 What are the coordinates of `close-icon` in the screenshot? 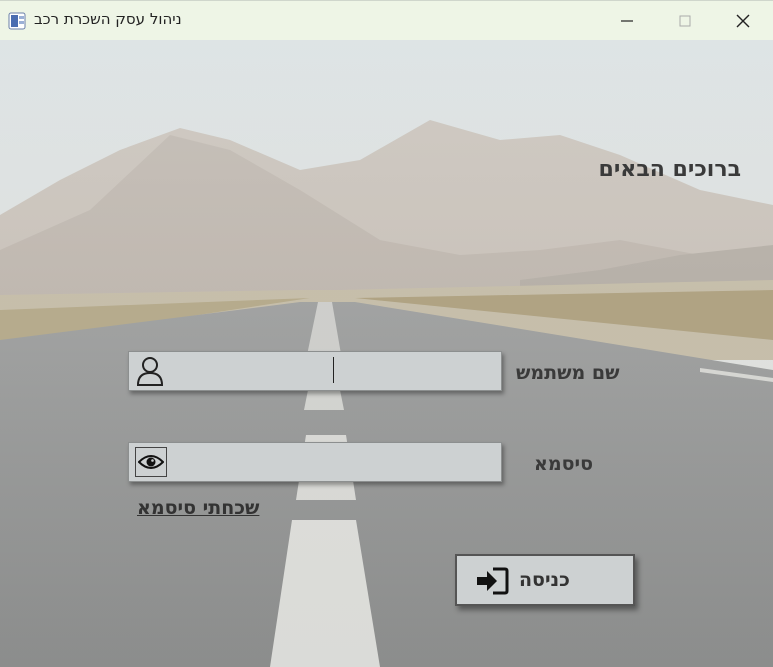 It's located at (743, 21).